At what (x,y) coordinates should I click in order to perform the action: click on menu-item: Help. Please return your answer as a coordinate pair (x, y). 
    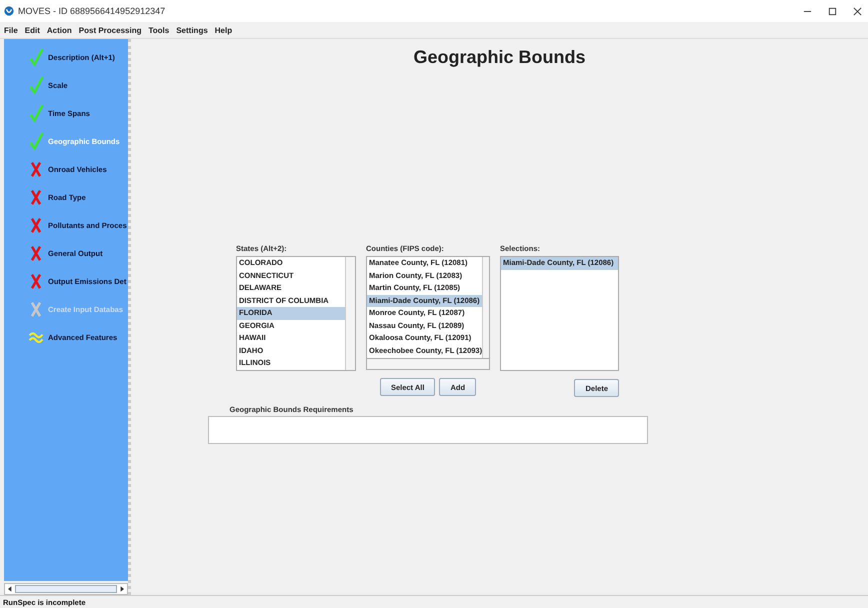
    Looking at the image, I should click on (223, 30).